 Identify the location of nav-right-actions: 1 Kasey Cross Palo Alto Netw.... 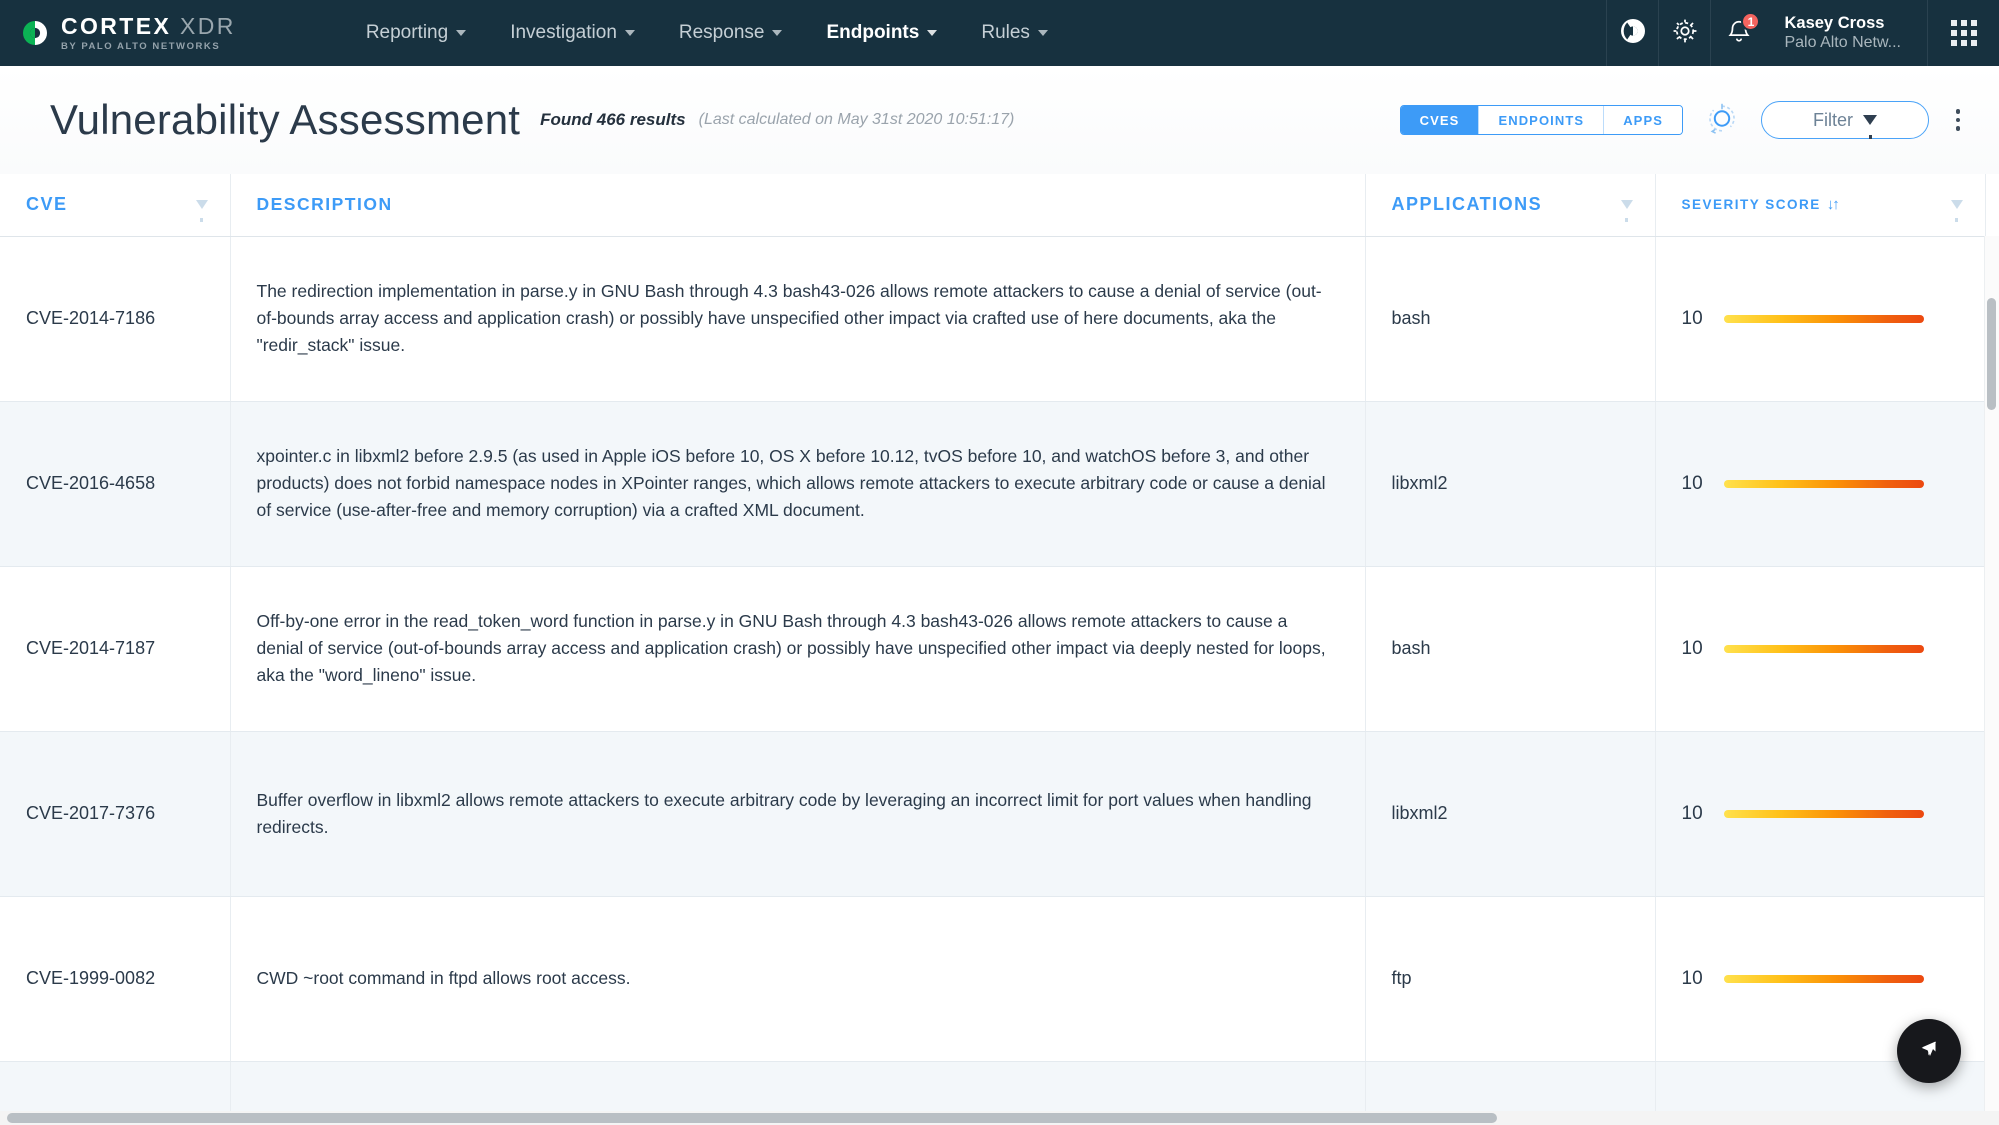
(1802, 33).